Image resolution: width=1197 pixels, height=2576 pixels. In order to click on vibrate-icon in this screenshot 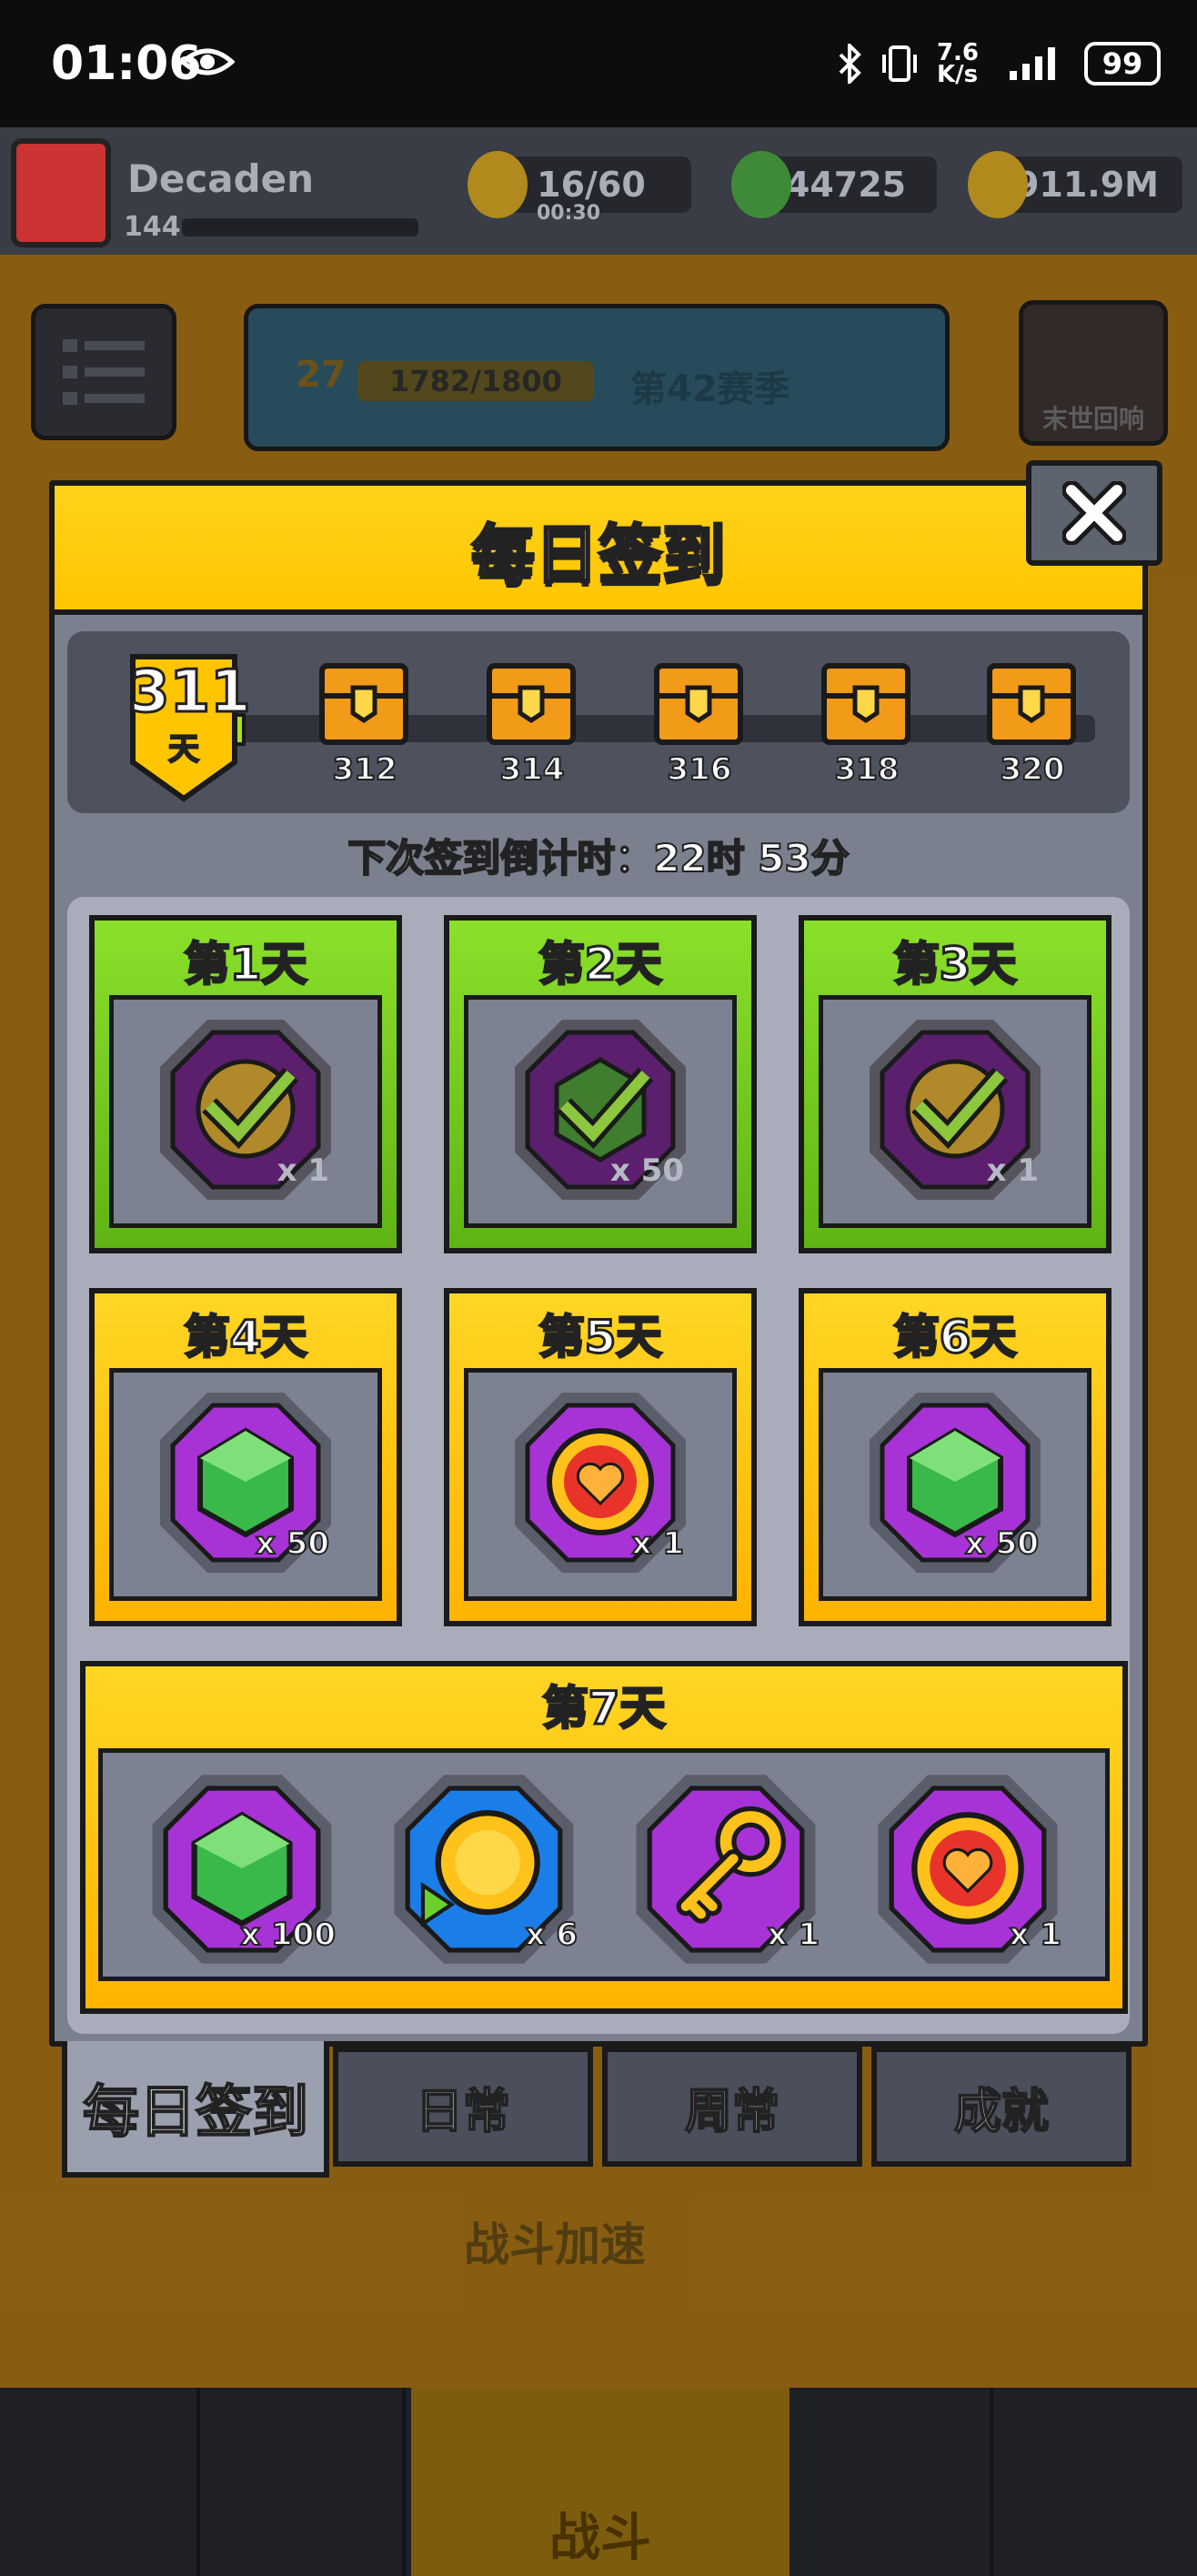, I will do `click(899, 63)`.